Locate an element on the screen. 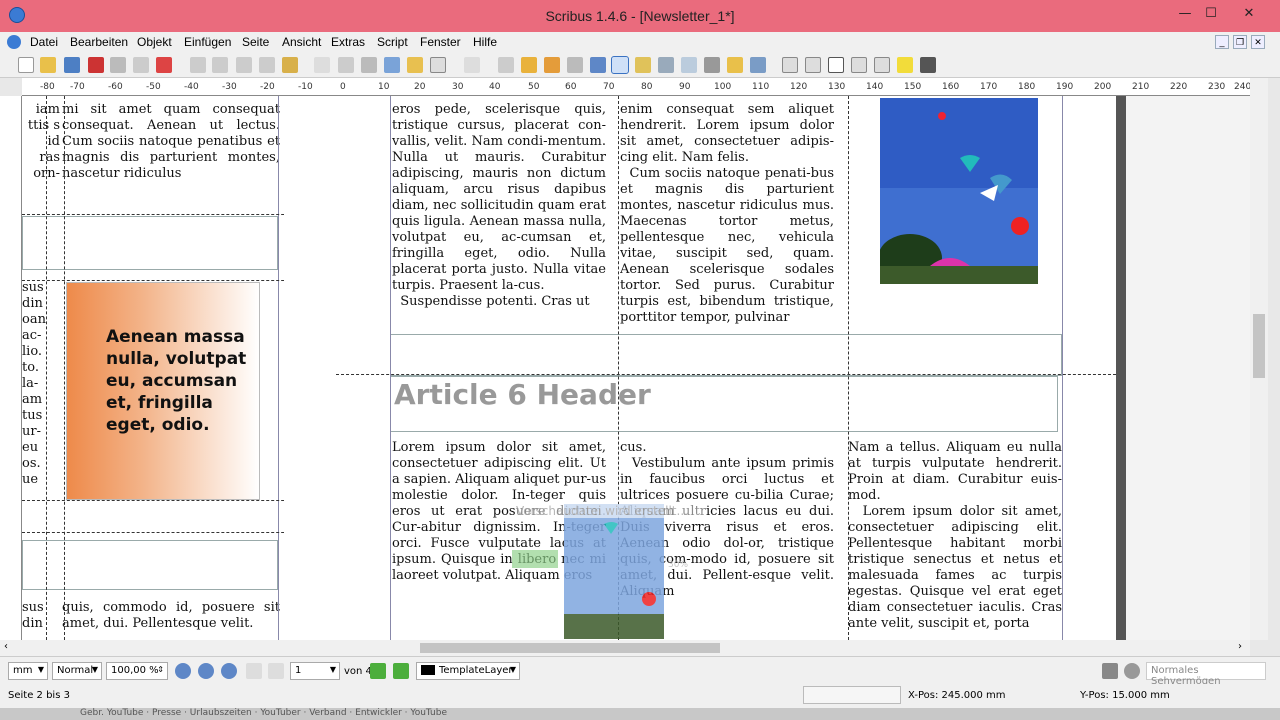  pdf-combobox-icon is located at coordinates (859, 65).